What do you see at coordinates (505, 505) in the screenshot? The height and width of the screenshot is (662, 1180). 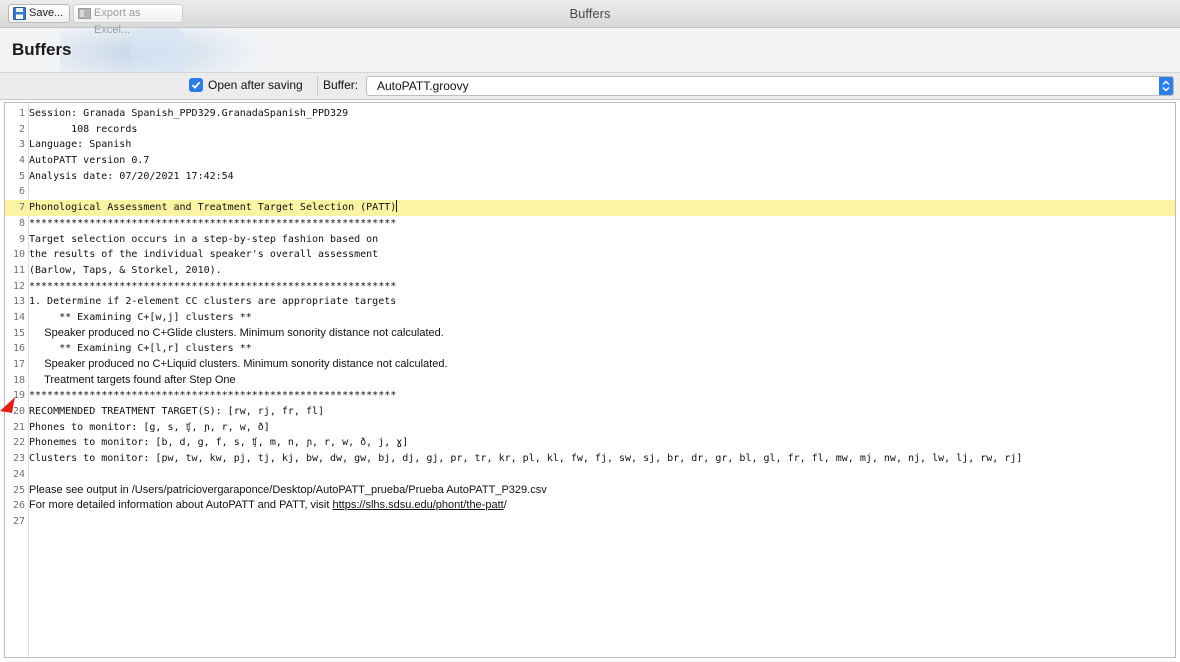 I see `link-suffix: /` at bounding box center [505, 505].